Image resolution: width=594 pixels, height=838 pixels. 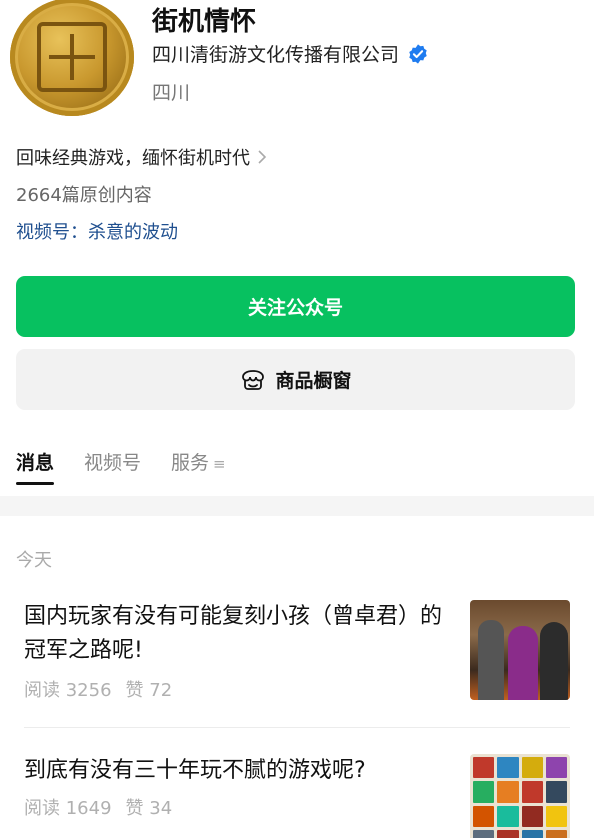 What do you see at coordinates (204, 22) in the screenshot?
I see `account-name: 街机情怀` at bounding box center [204, 22].